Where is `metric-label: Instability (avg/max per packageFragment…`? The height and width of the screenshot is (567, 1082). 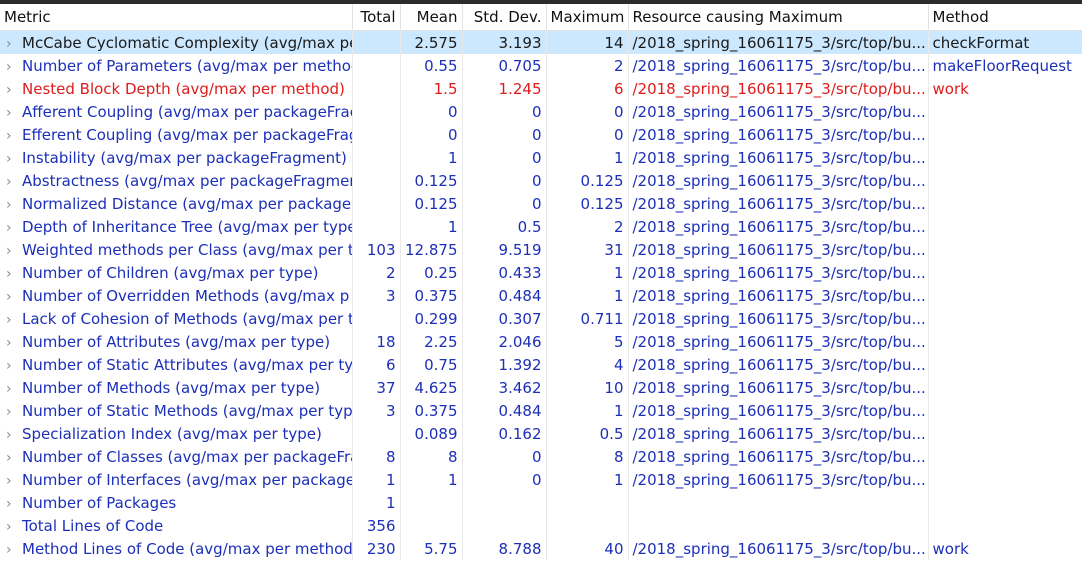 metric-label: Instability (avg/max per packageFragment… is located at coordinates (184, 157).